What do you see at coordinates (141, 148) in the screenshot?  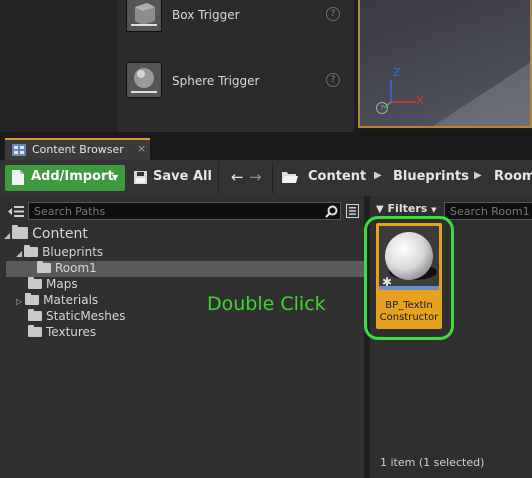 I see `close-icon: ×` at bounding box center [141, 148].